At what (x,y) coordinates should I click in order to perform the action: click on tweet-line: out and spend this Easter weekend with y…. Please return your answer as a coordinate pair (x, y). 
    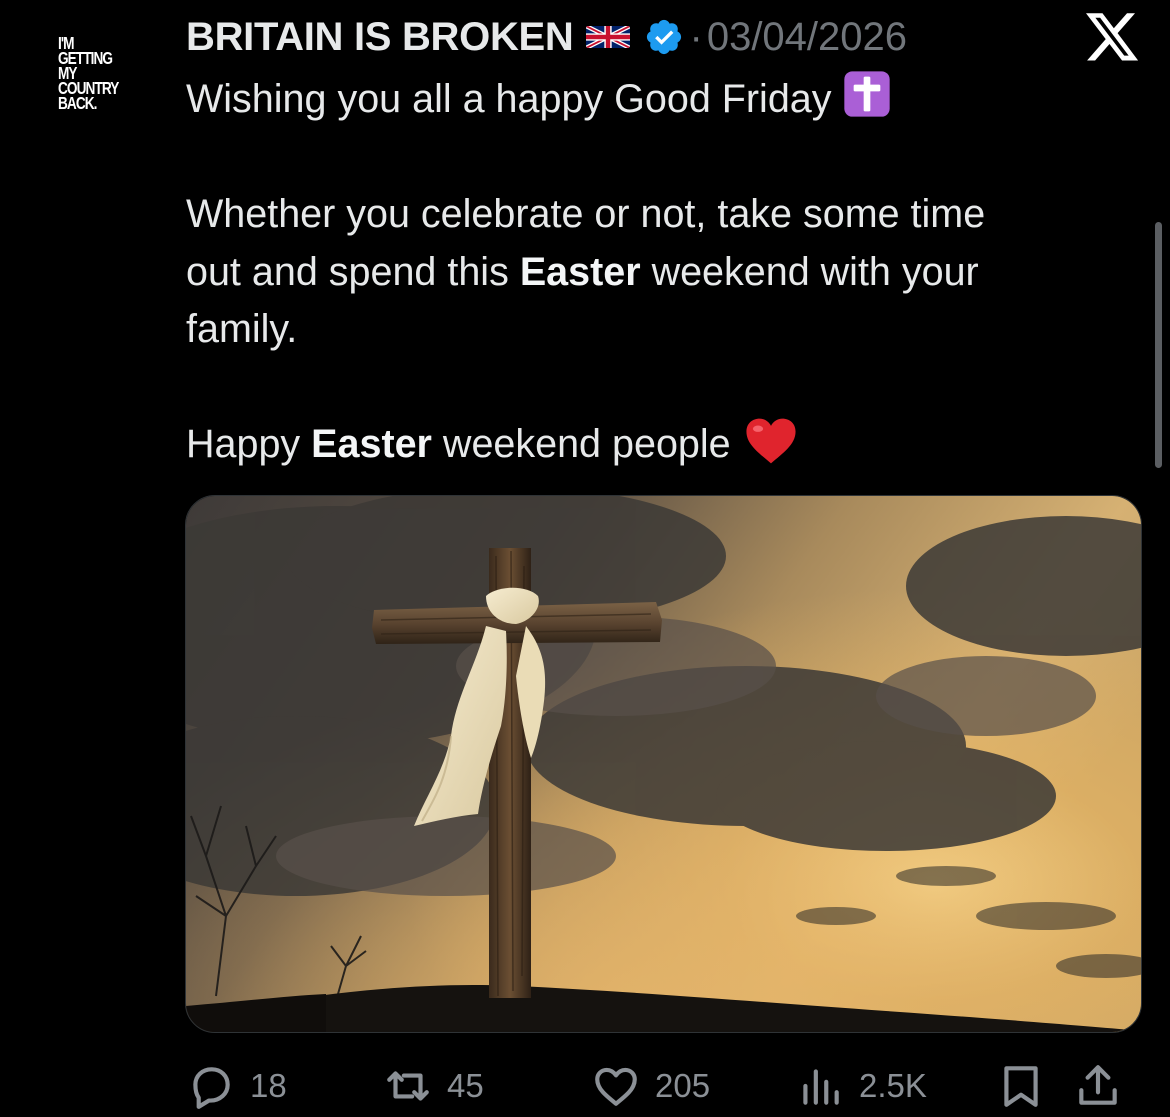
    Looking at the image, I should click on (656, 273).